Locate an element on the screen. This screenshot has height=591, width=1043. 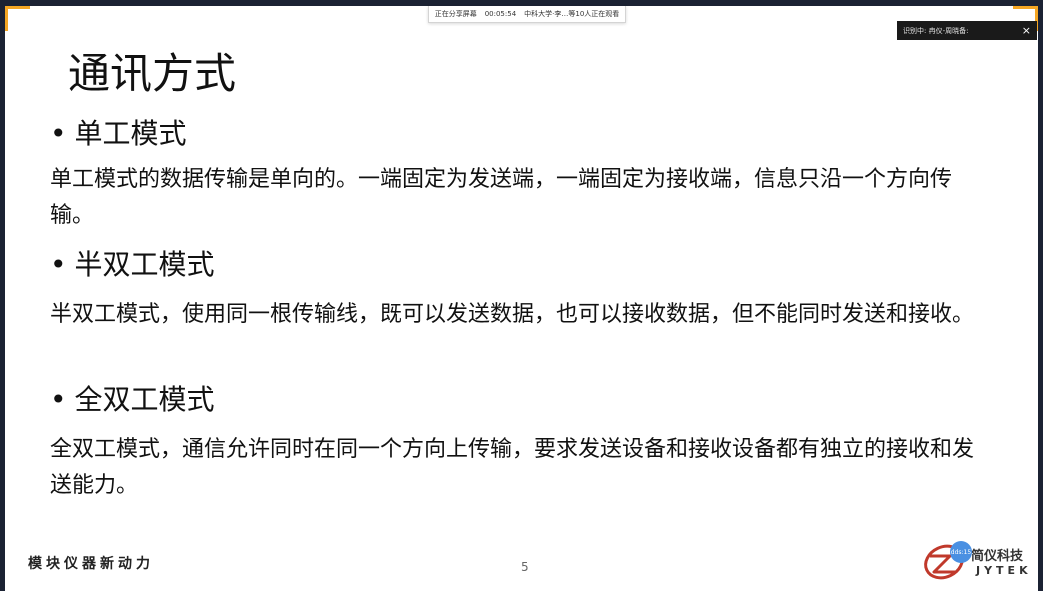
close-icon: × is located at coordinates (1026, 30).